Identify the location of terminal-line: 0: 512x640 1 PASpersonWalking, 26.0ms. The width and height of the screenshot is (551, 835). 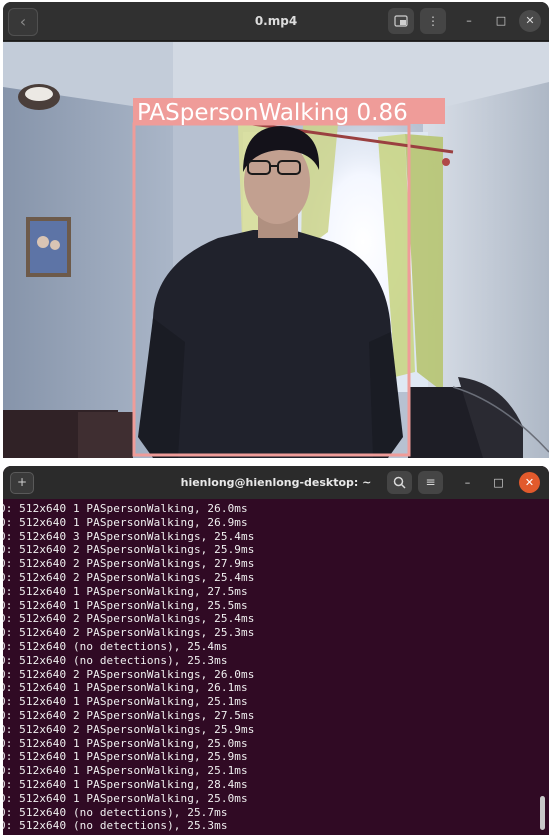
(125, 508).